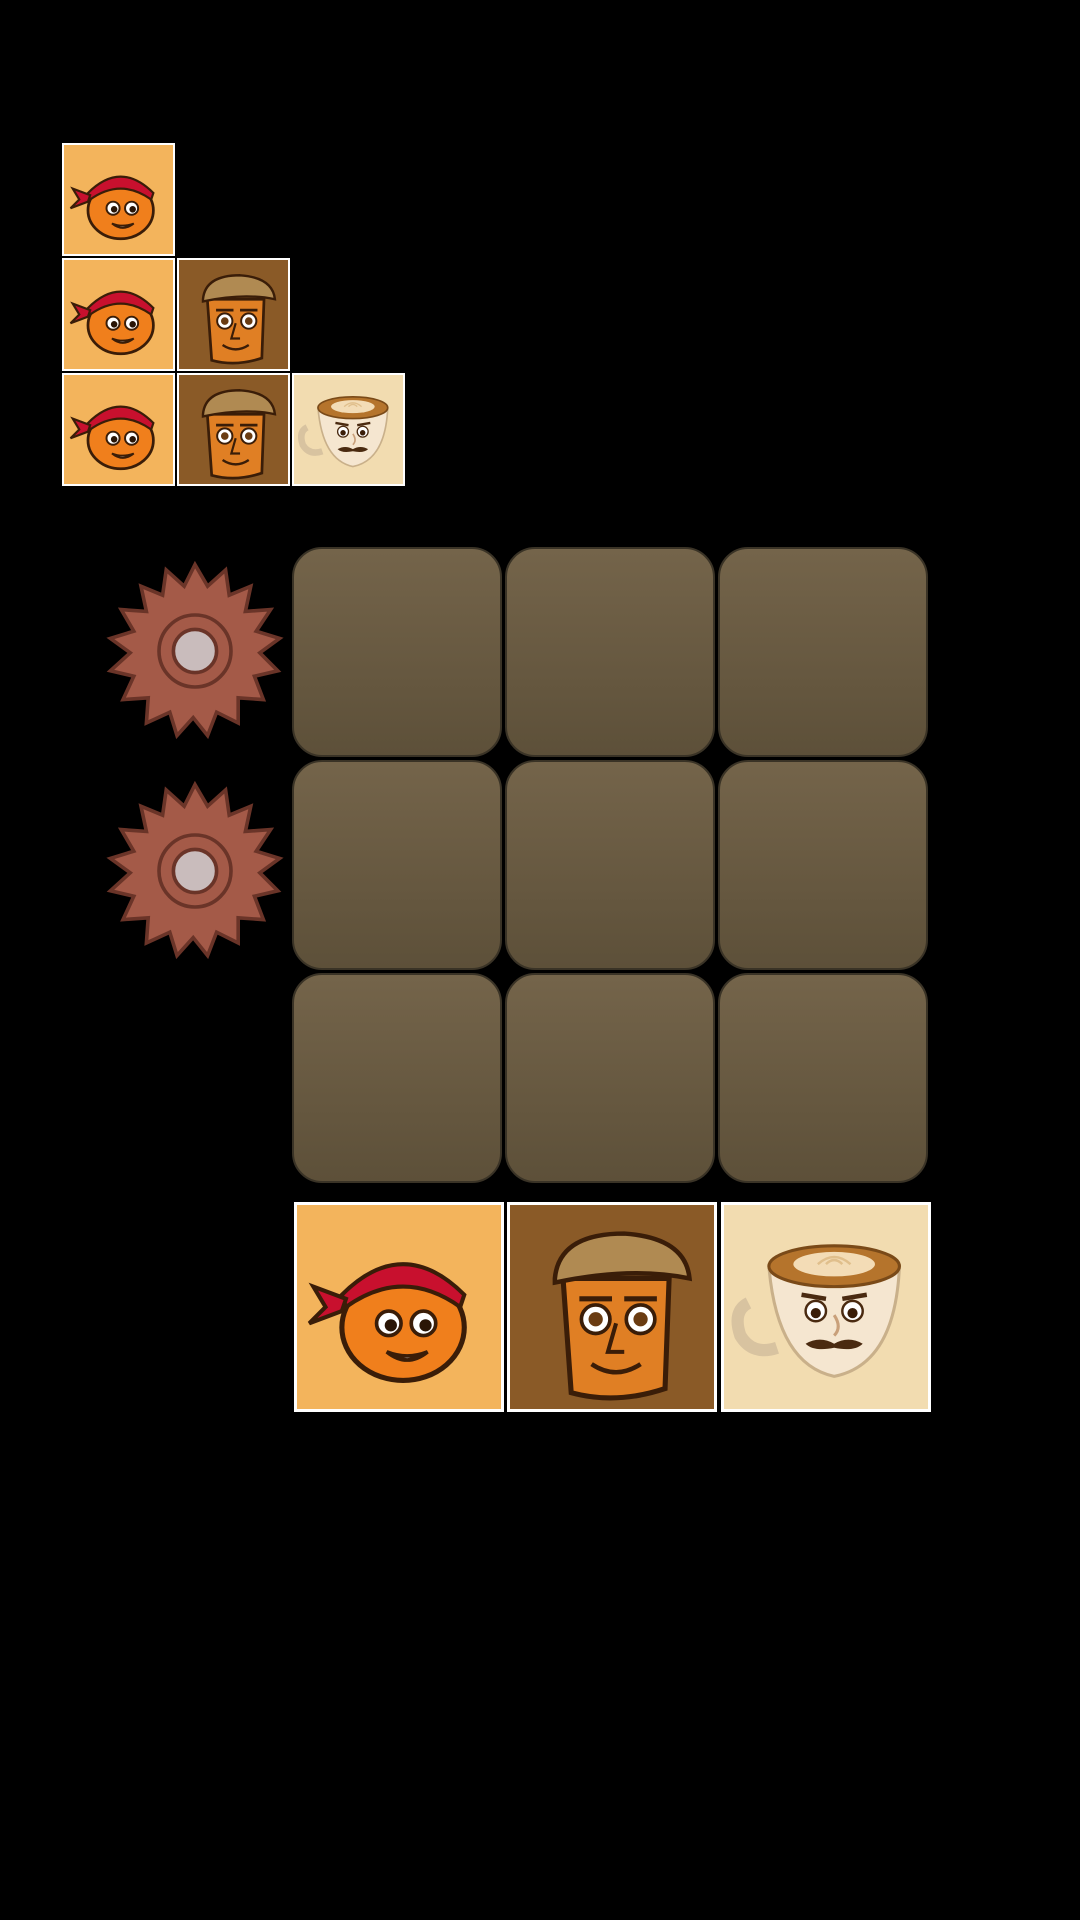 This screenshot has width=1080, height=1920. I want to click on tile-tray, so click(614, 1308).